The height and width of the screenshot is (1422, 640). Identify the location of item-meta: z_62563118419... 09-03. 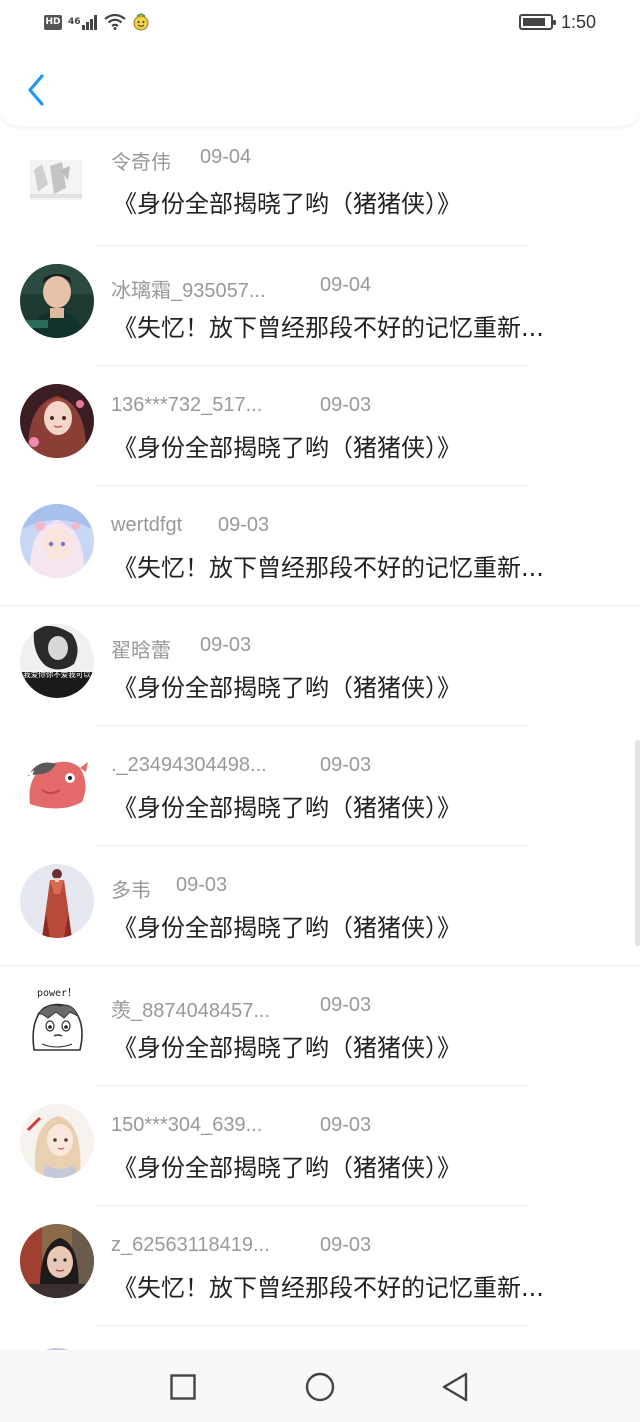
(241, 1248).